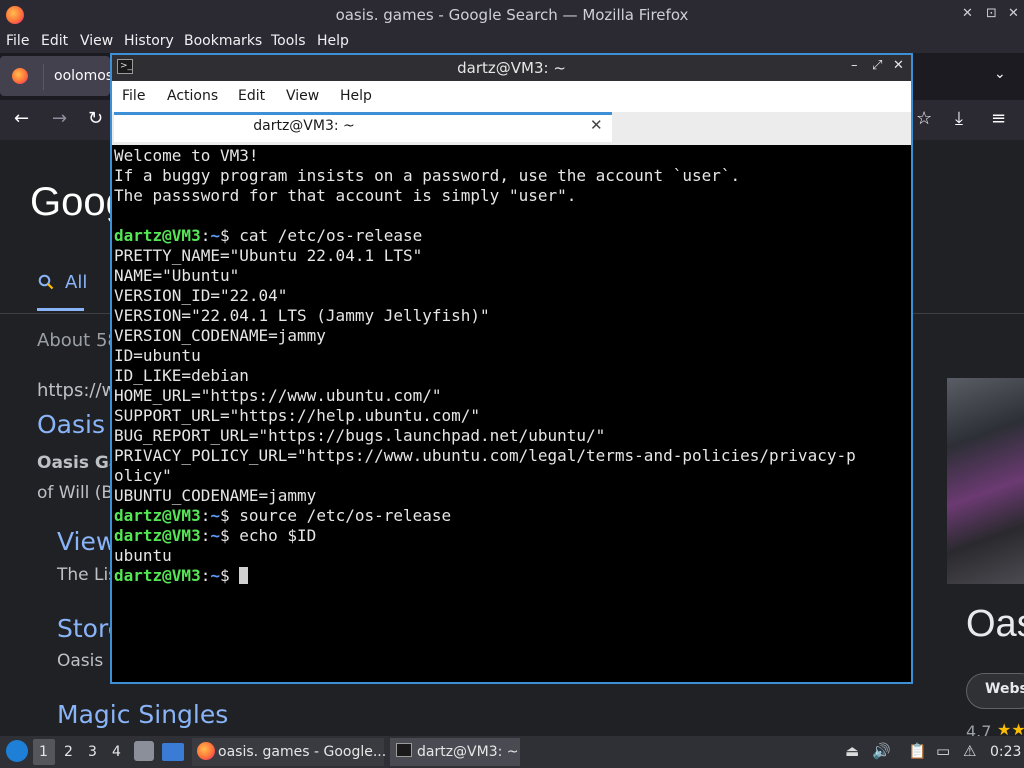 The height and width of the screenshot is (768, 1024). What do you see at coordinates (46, 282) in the screenshot?
I see `search-icon` at bounding box center [46, 282].